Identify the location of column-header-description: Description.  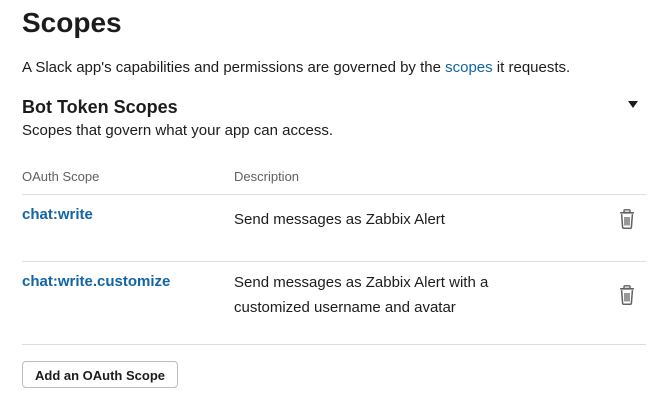
(267, 176).